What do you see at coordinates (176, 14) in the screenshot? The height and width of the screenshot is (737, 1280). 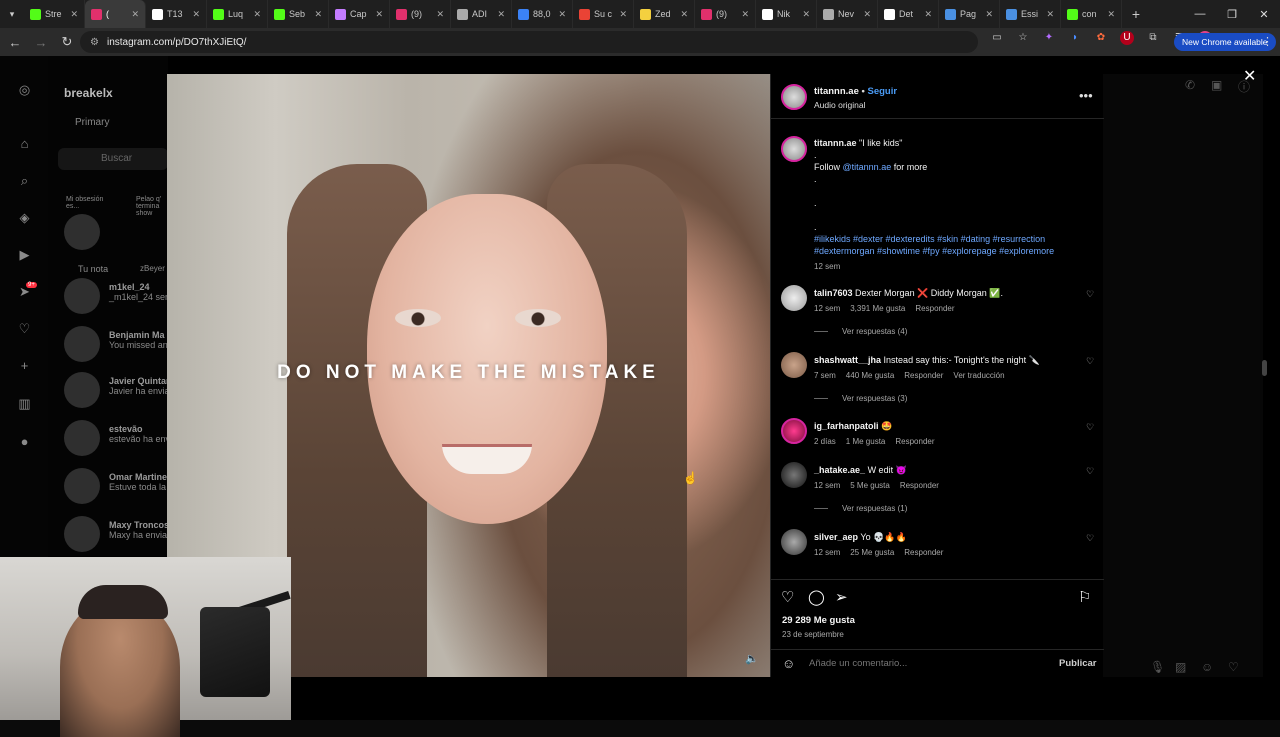 I see `browser-tab: T13 ✕` at bounding box center [176, 14].